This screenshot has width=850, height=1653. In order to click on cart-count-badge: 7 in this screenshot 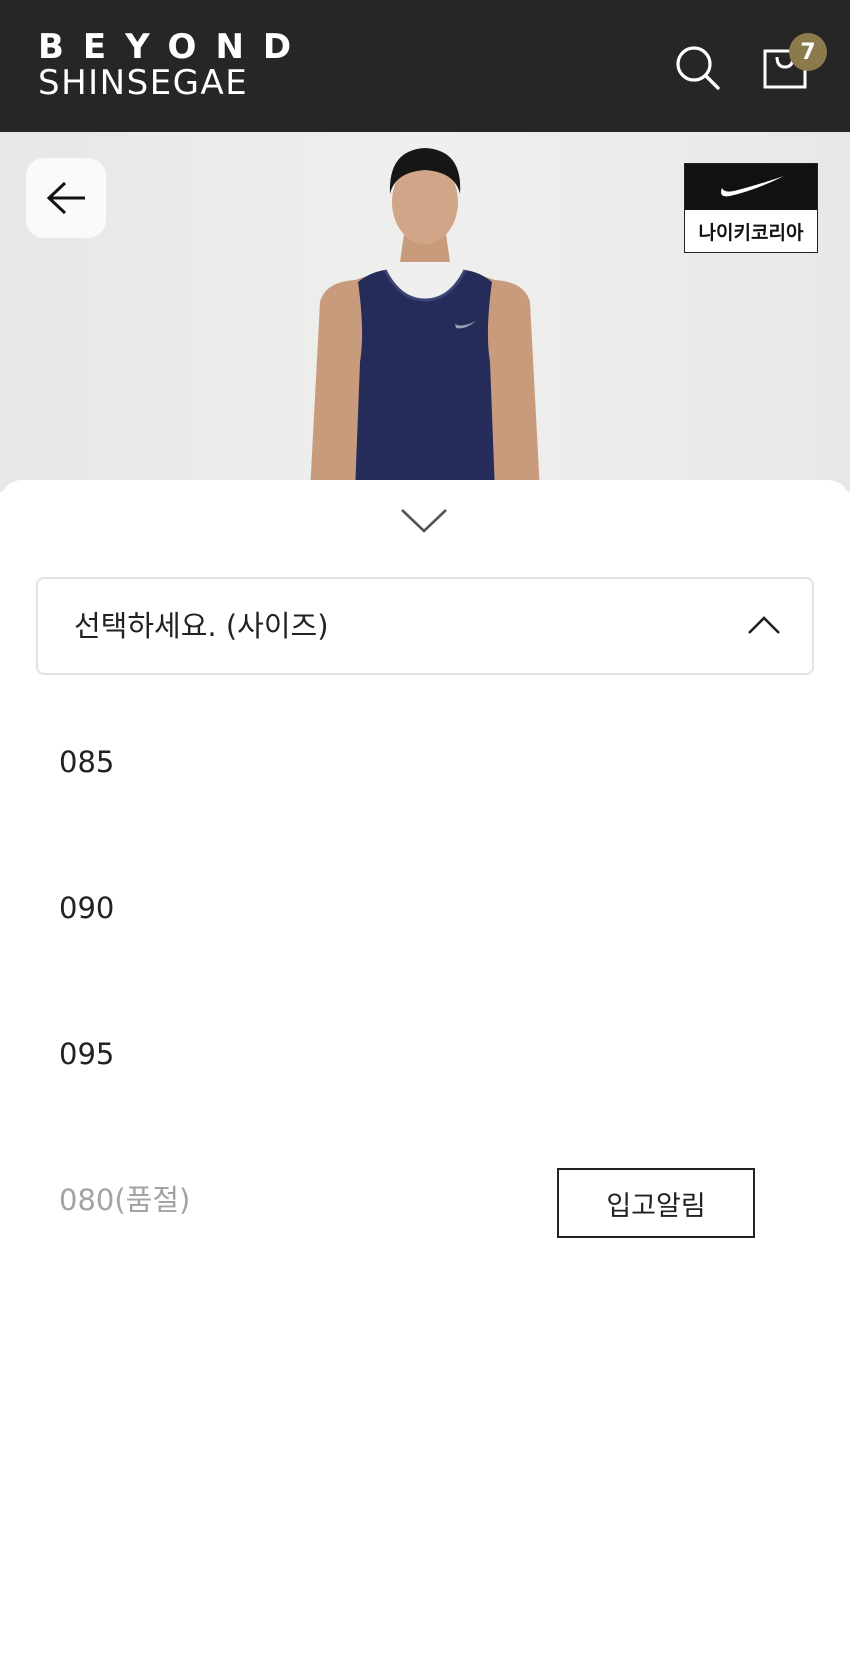, I will do `click(808, 52)`.